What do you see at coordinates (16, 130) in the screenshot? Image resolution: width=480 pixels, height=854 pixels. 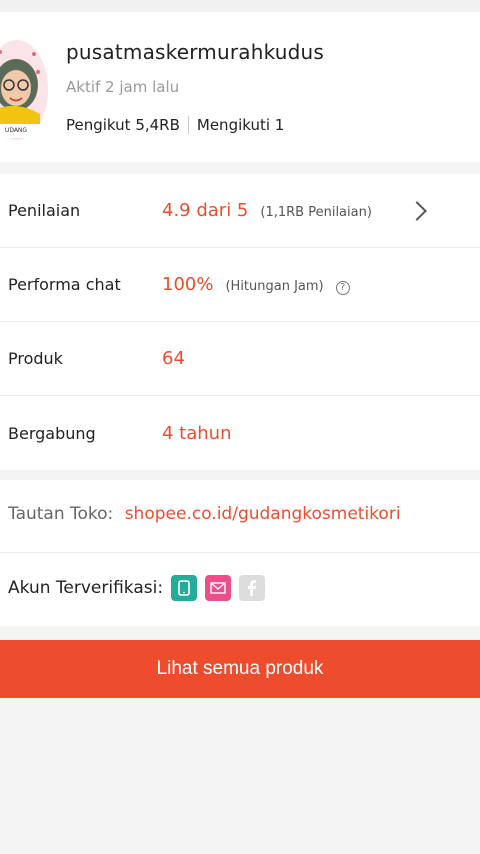 I see `svg-text: UDANG` at bounding box center [16, 130].